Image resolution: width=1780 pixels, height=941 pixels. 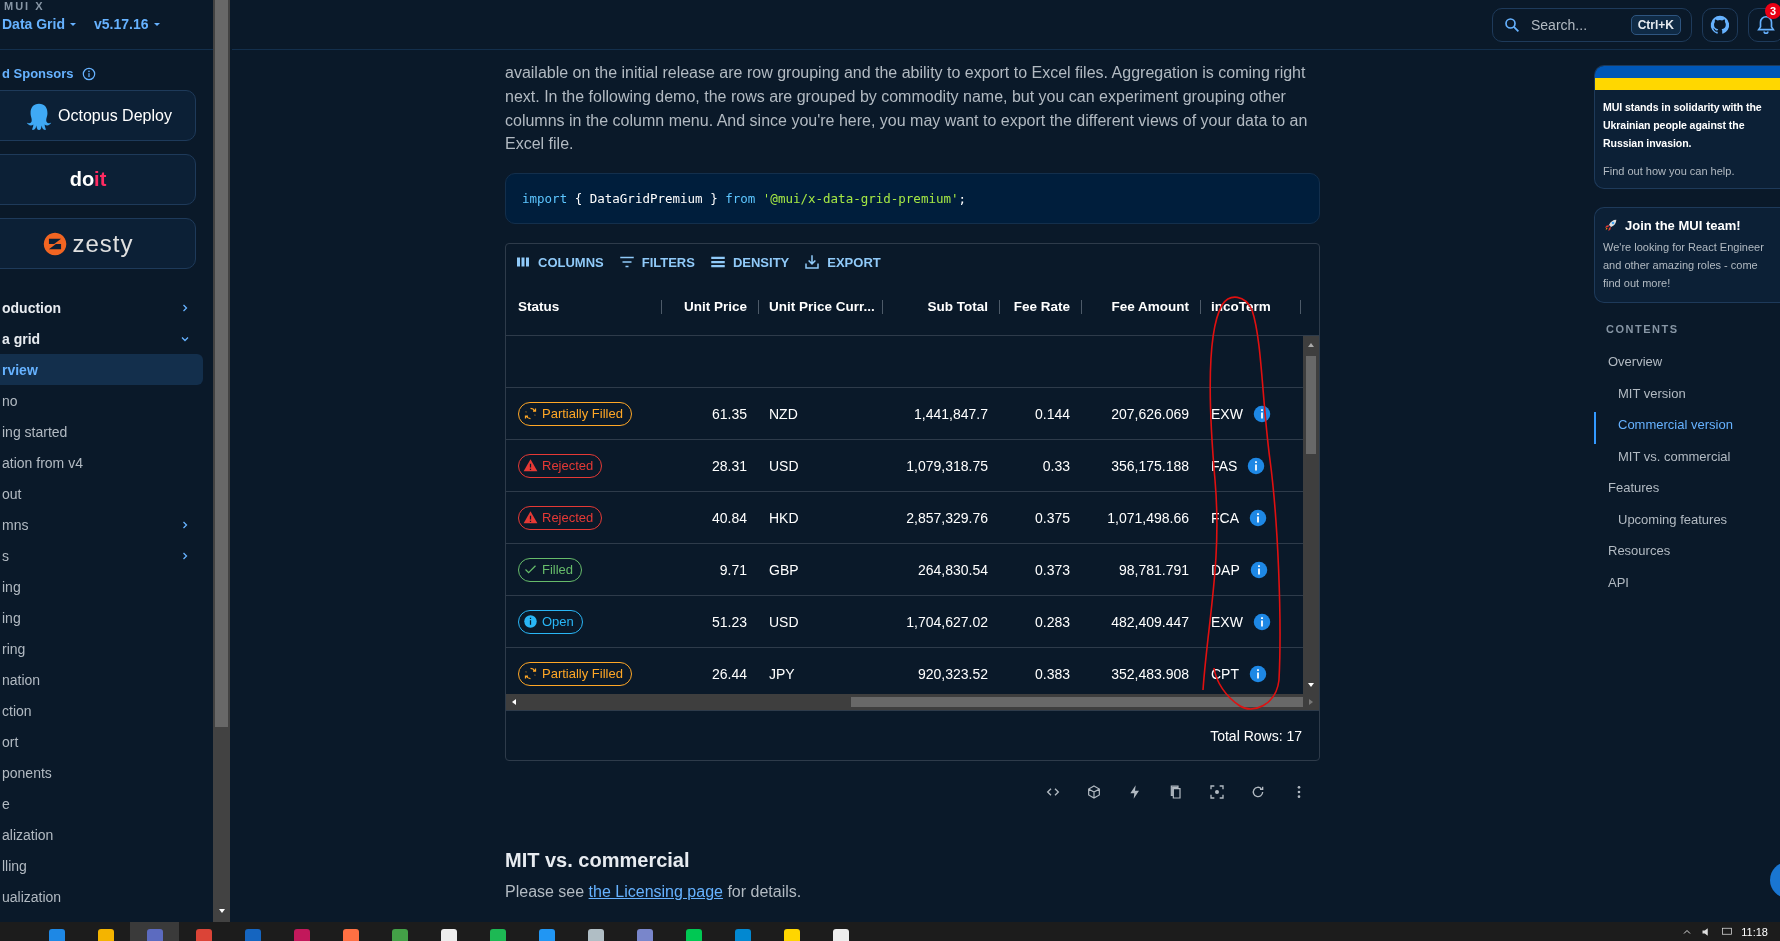 I want to click on nav-item: ring, so click(x=101, y=648).